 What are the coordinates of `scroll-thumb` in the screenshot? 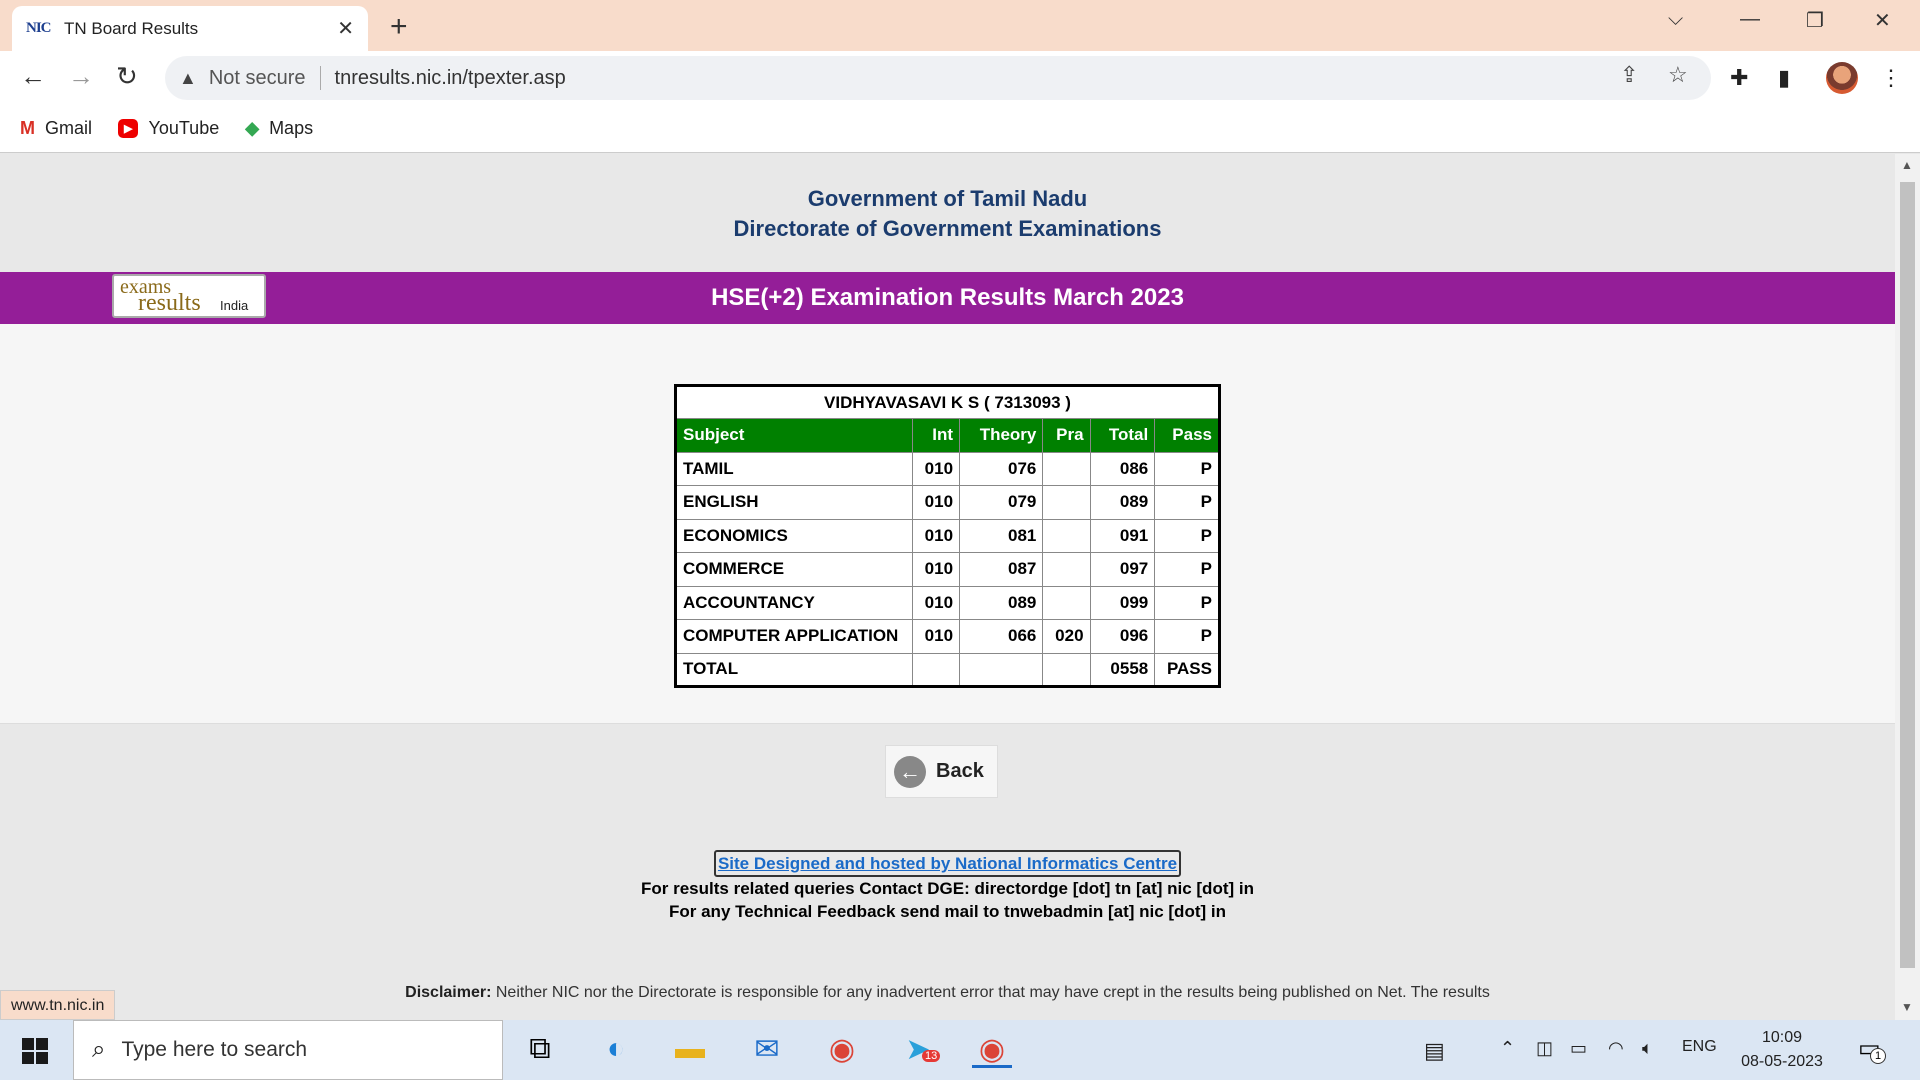 It's located at (1907, 575).